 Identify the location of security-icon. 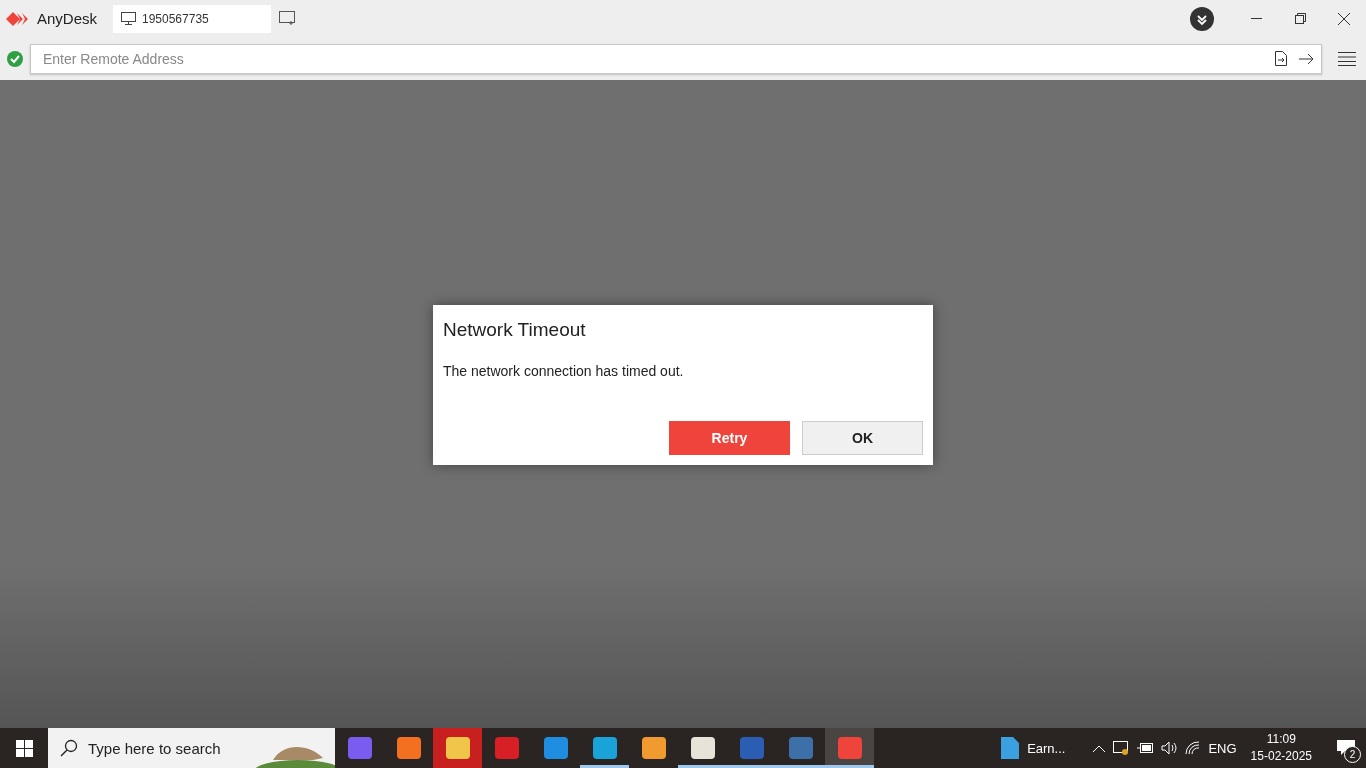
(1121, 748).